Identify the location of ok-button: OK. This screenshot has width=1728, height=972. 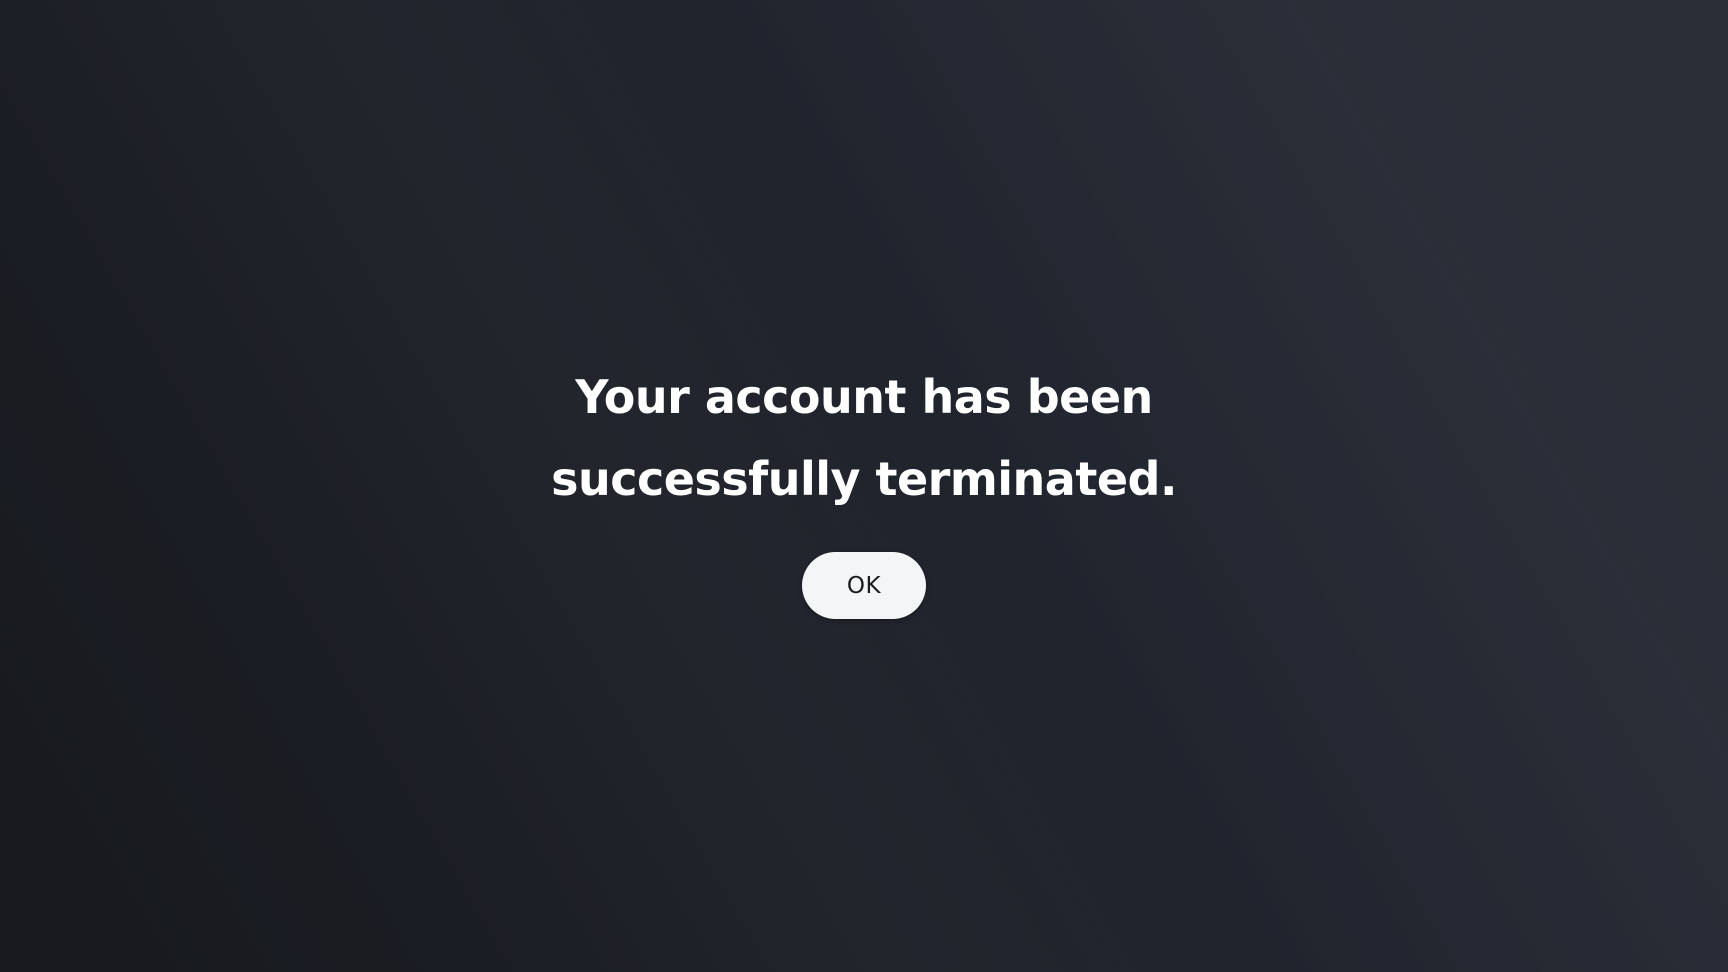
(864, 585).